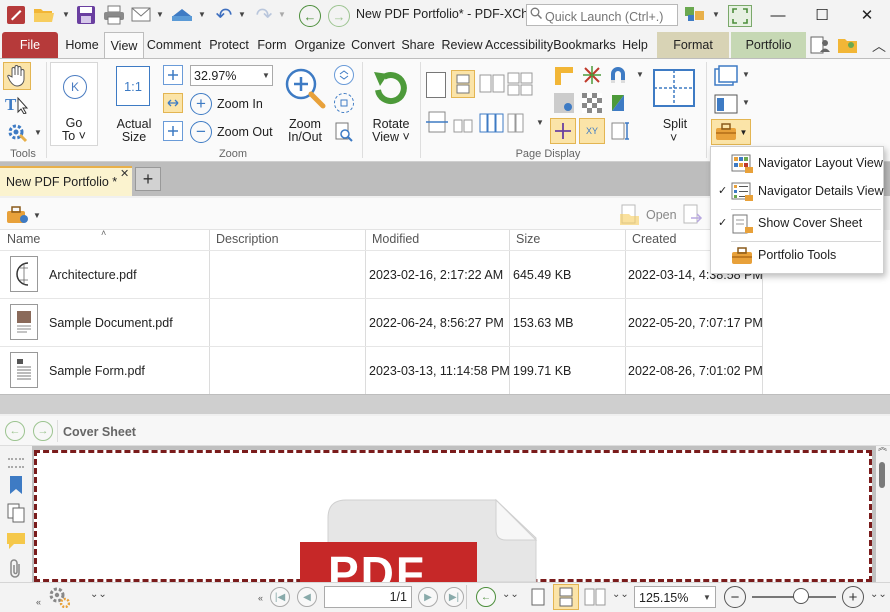 This screenshot has height=612, width=890. Describe the element at coordinates (693, 45) in the screenshot. I see `tab-format: Format` at that location.